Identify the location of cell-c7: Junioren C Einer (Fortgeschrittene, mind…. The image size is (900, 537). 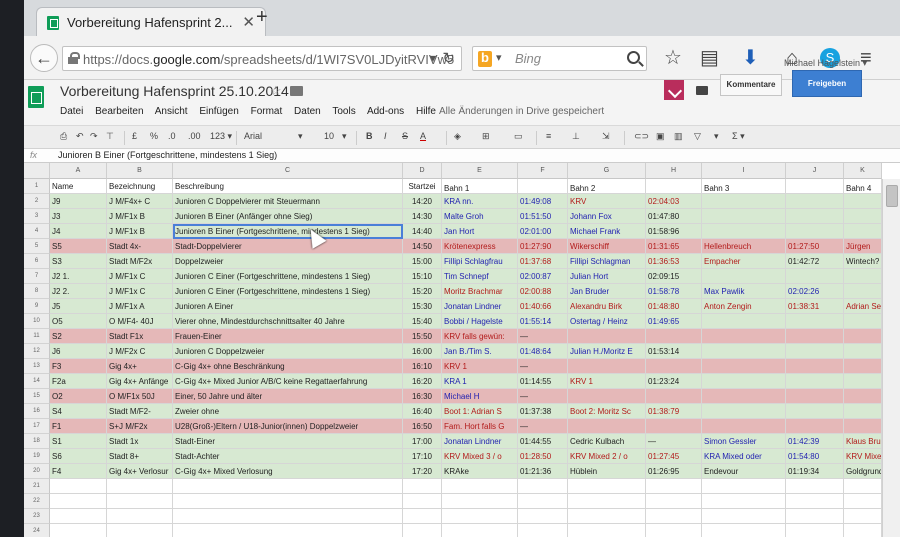
(288, 276).